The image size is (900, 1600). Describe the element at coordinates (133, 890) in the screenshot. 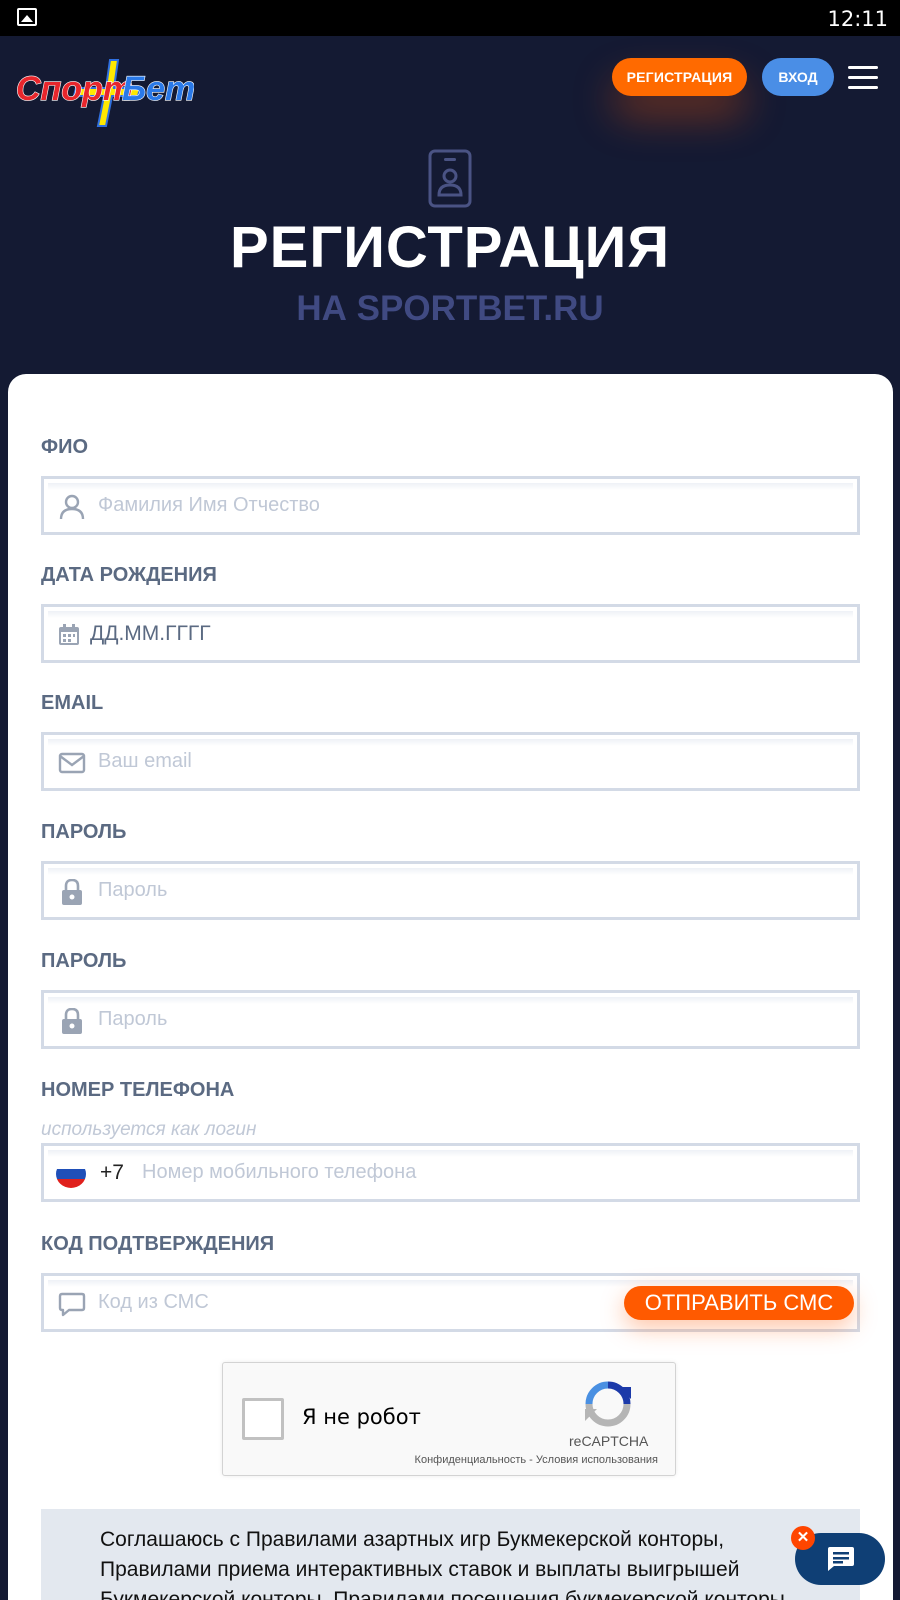

I see `password-placeholder: Пароль` at that location.